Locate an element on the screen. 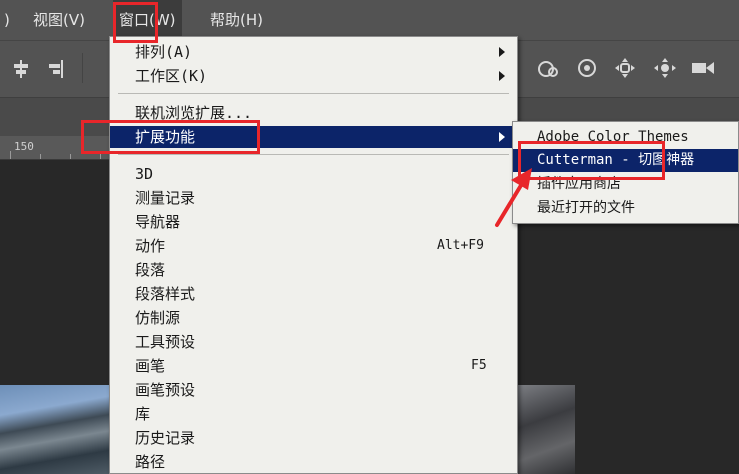  menu-item-label: 路径 is located at coordinates (150, 462).